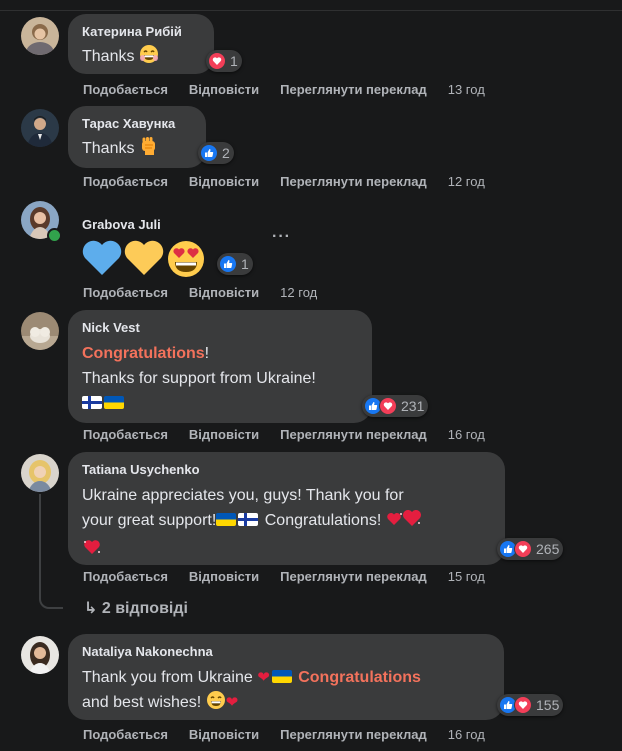  What do you see at coordinates (281, 237) in the screenshot?
I see `more-options-icon: ···` at bounding box center [281, 237].